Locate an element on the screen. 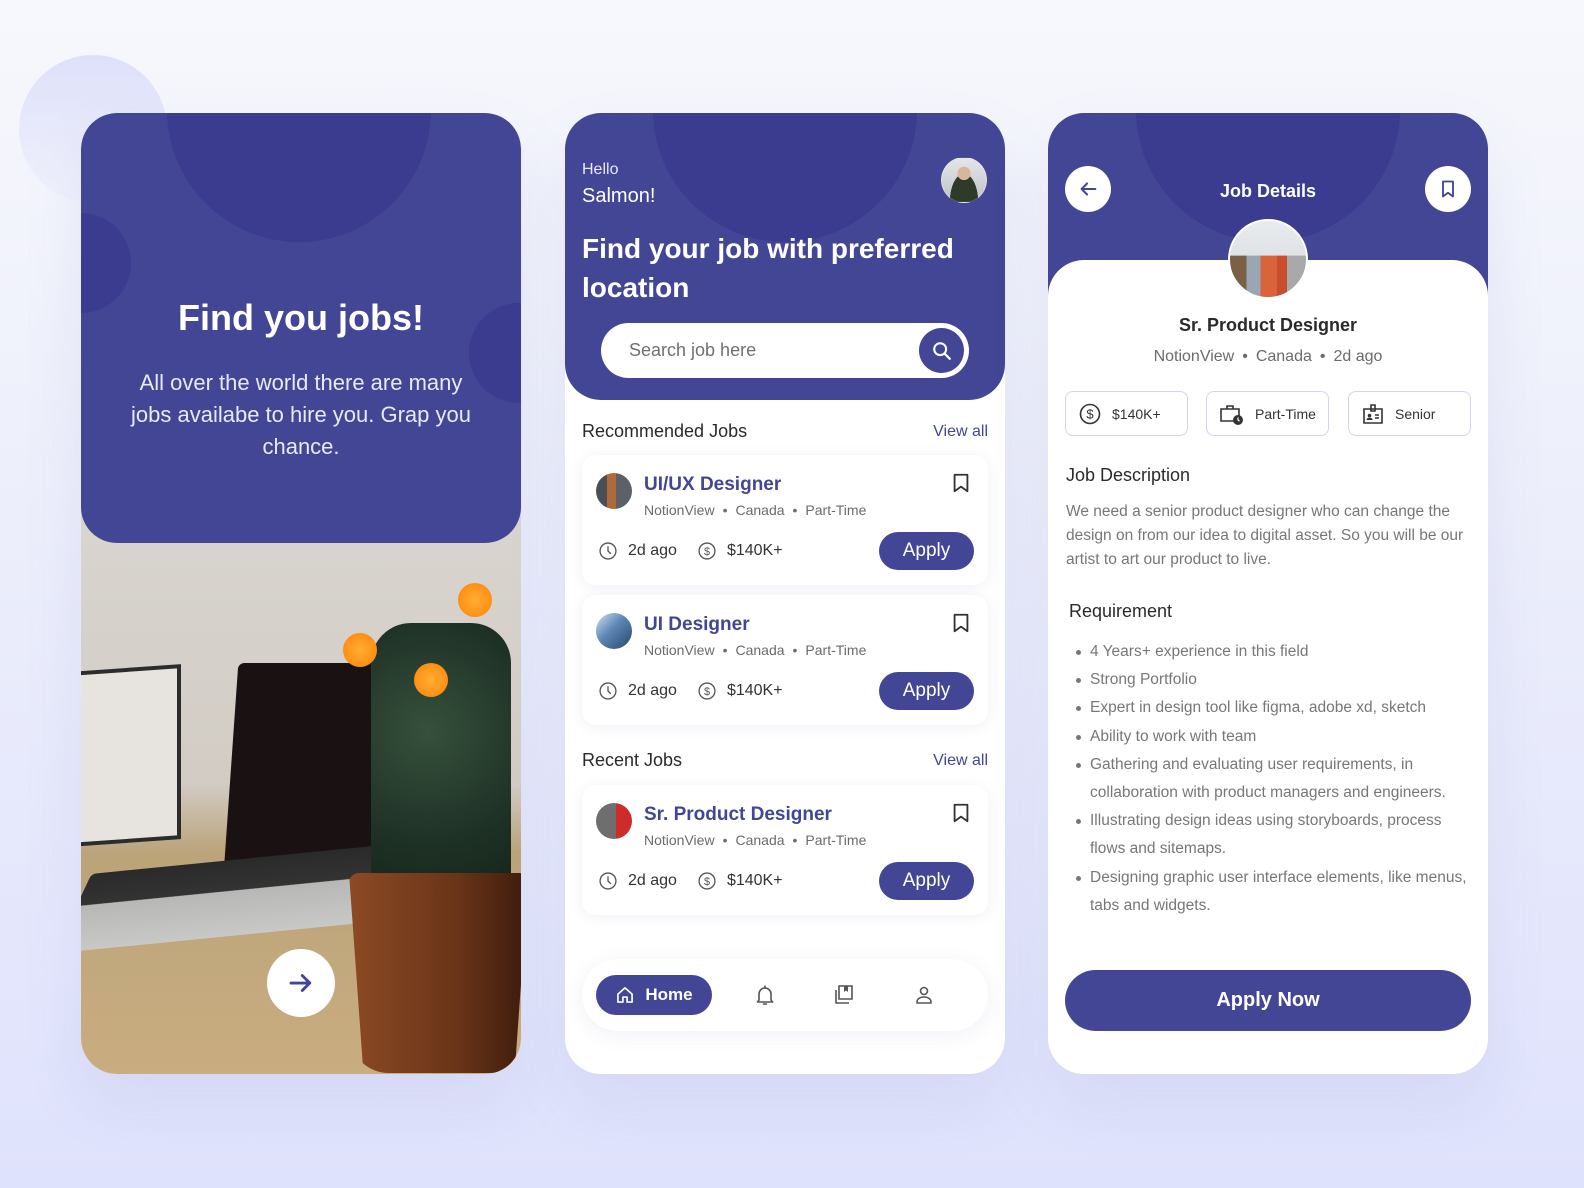 The width and height of the screenshot is (1584, 1188). job-title: Sr. Product Designer is located at coordinates (738, 815).